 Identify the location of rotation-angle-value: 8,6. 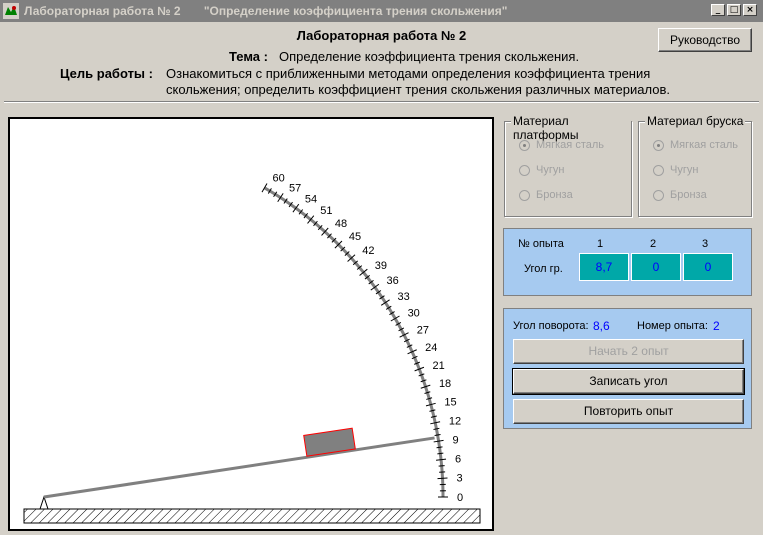
(601, 326).